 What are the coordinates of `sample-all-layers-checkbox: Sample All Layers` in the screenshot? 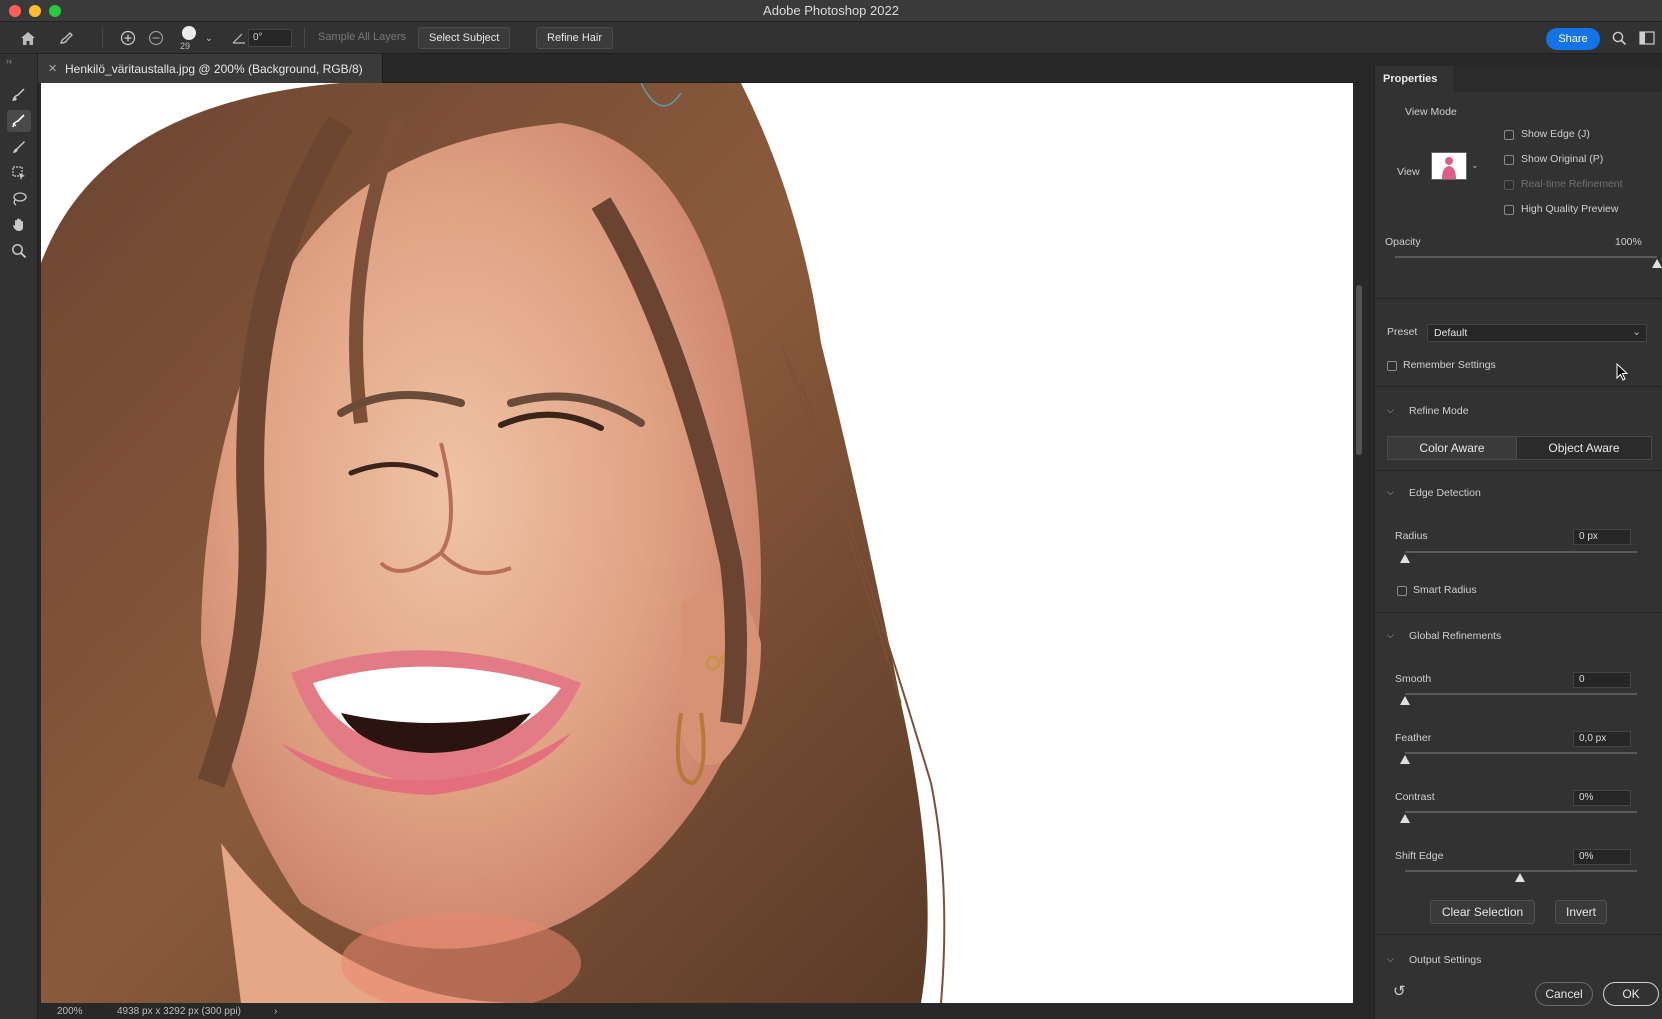 It's located at (362, 37).